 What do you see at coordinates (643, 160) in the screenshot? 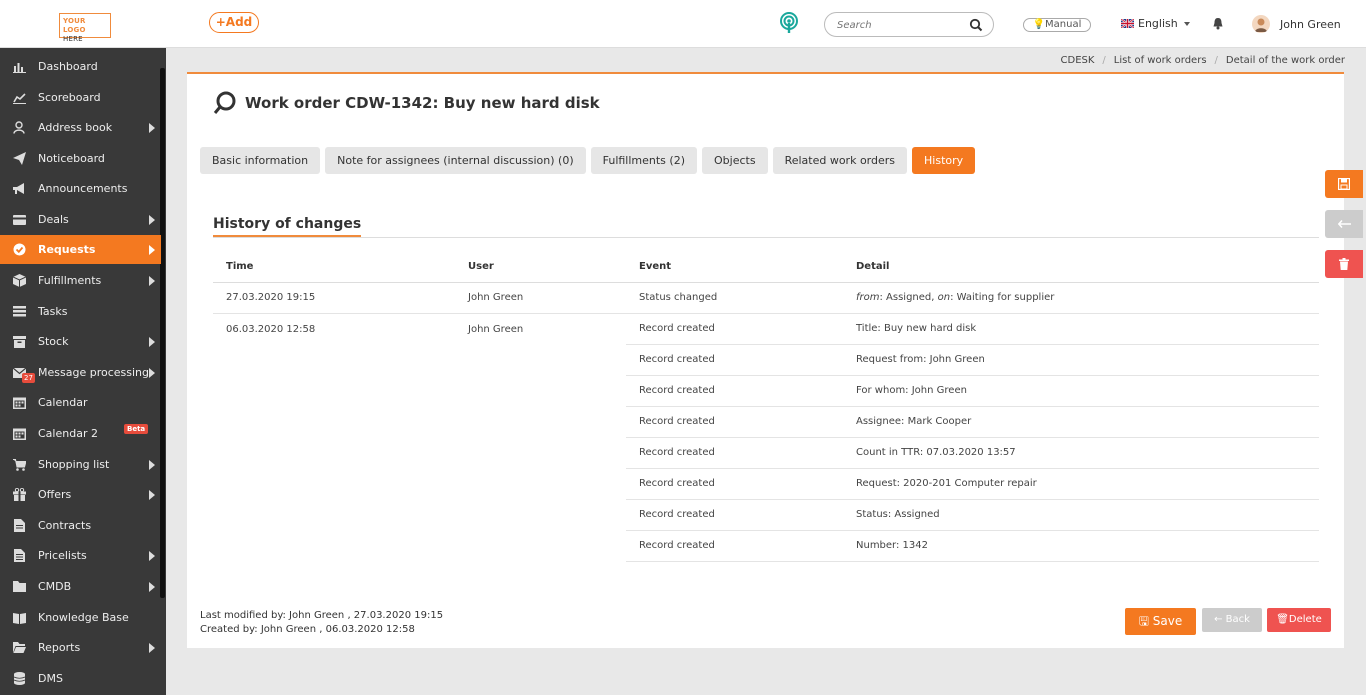
I see `tab-fulfillments: Fulfillments (2)` at bounding box center [643, 160].